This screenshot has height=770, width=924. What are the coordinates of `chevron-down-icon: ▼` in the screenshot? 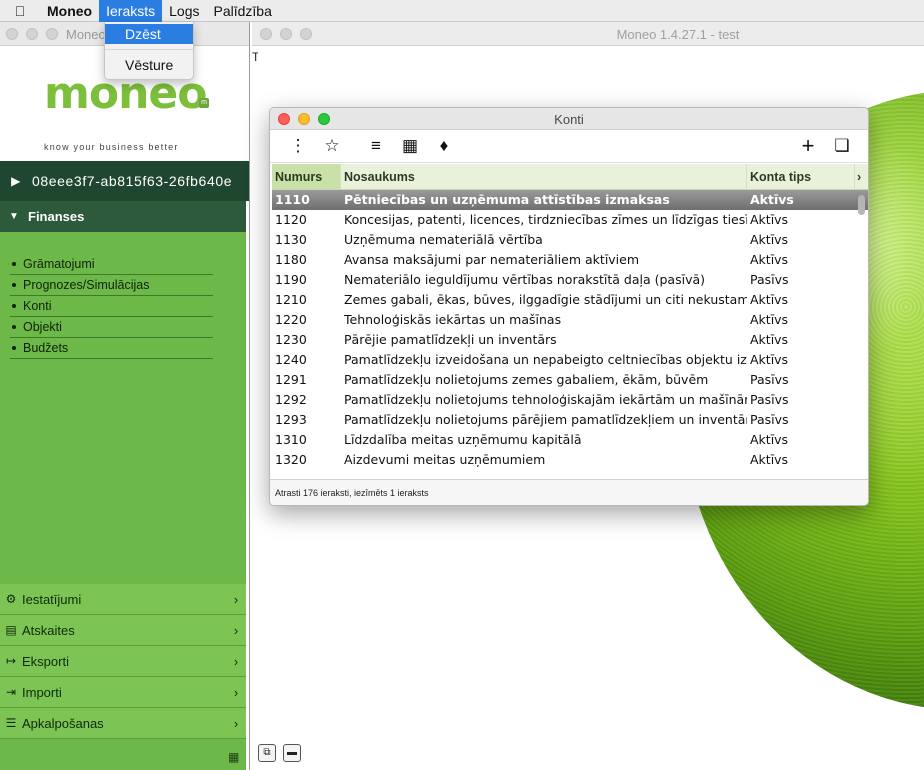 It's located at (14, 216).